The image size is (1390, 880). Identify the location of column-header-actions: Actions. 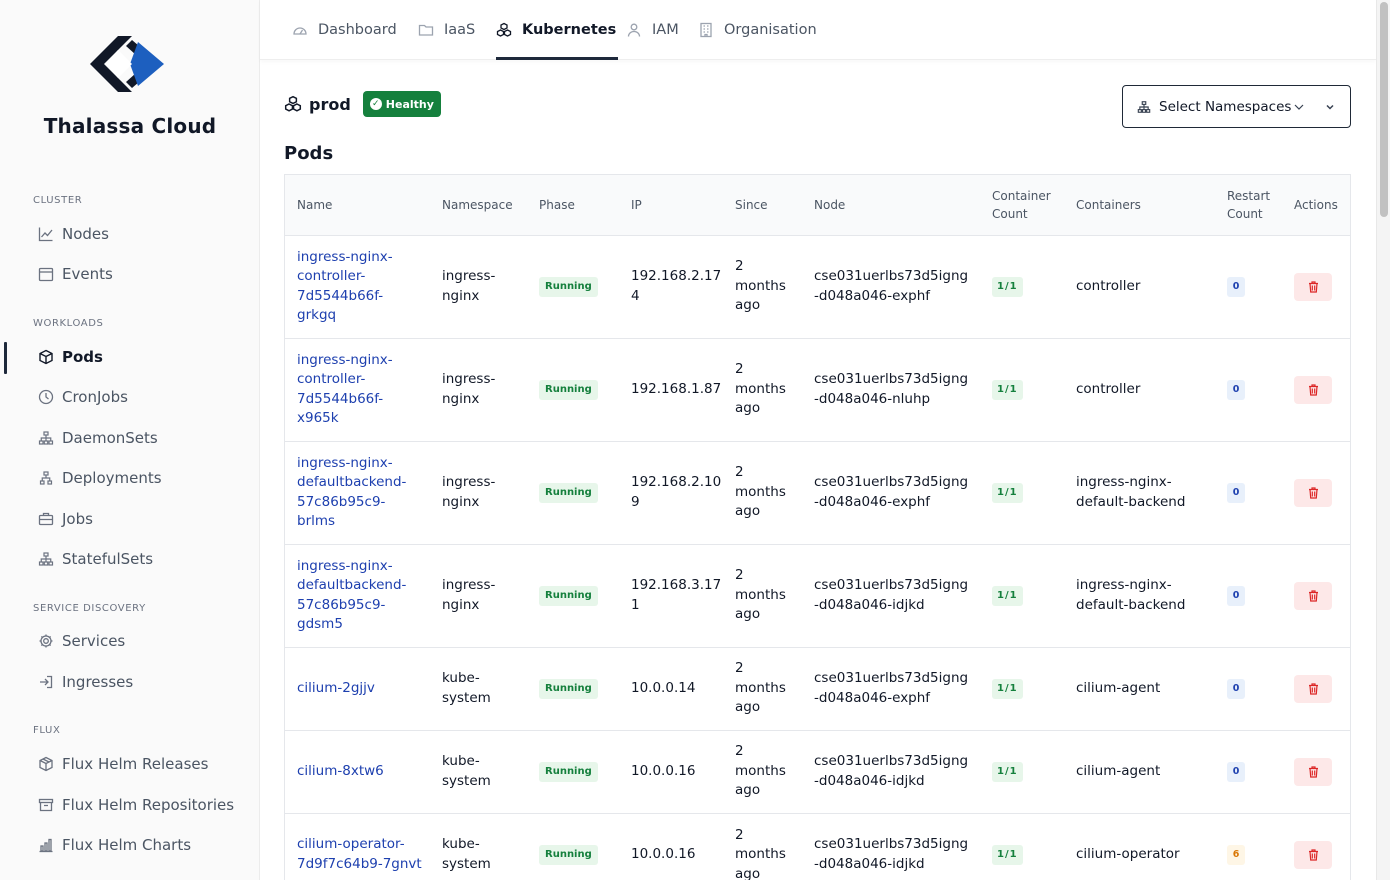
(1316, 204).